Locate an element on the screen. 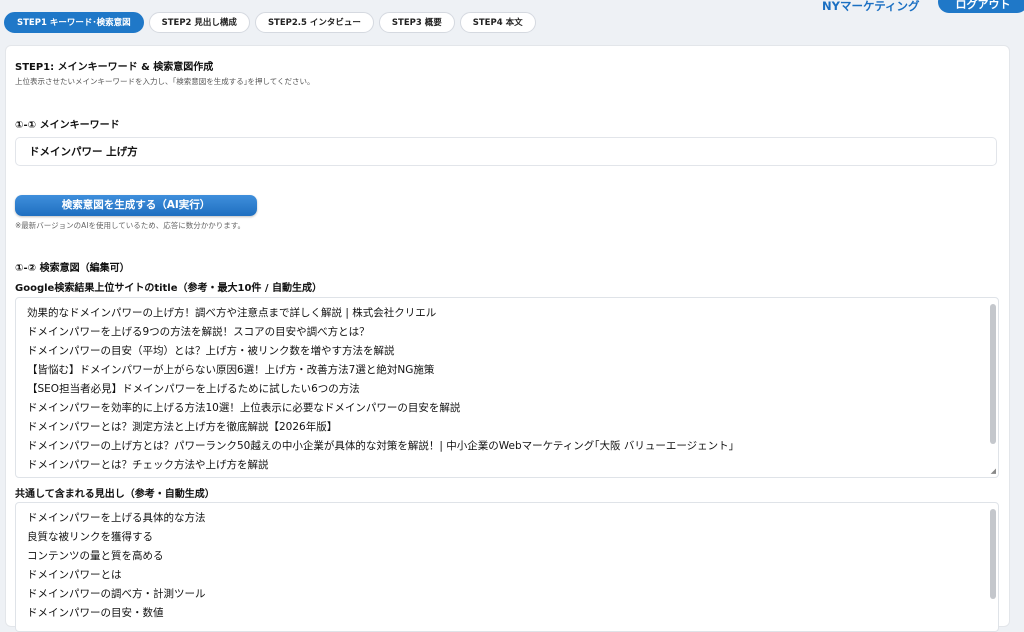 This screenshot has width=1024, height=632. titles-label: Google検索結果上位サイトのtitle（参考・最大10件 / 自動生成） is located at coordinates (169, 288).